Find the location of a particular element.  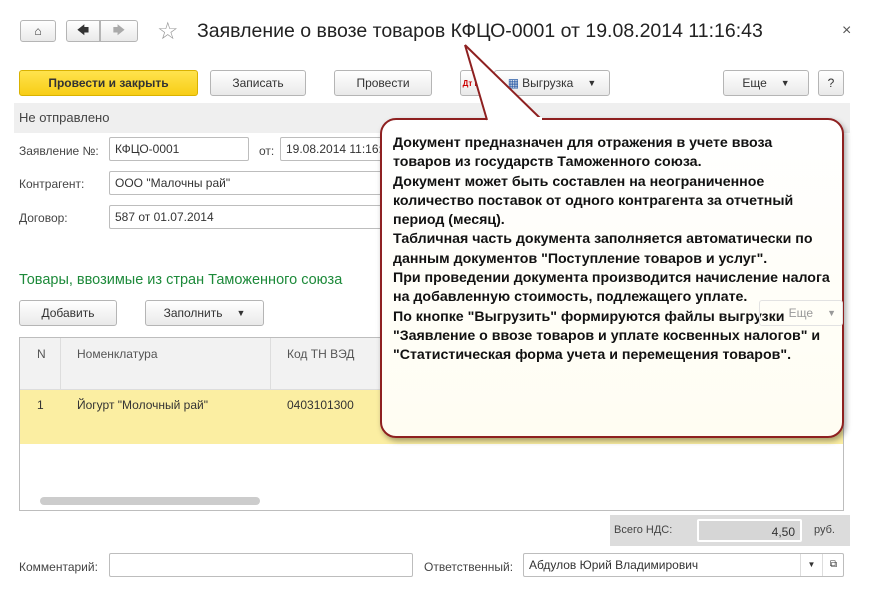

contractor-label: Контрагент: is located at coordinates (52, 184).